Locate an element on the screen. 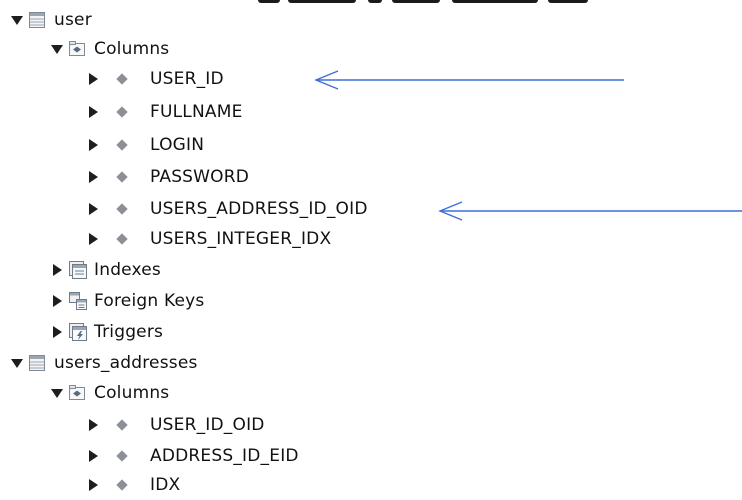 The image size is (742, 500). tree-node-table-users-addresses: users_addresses is located at coordinates (150, 363).